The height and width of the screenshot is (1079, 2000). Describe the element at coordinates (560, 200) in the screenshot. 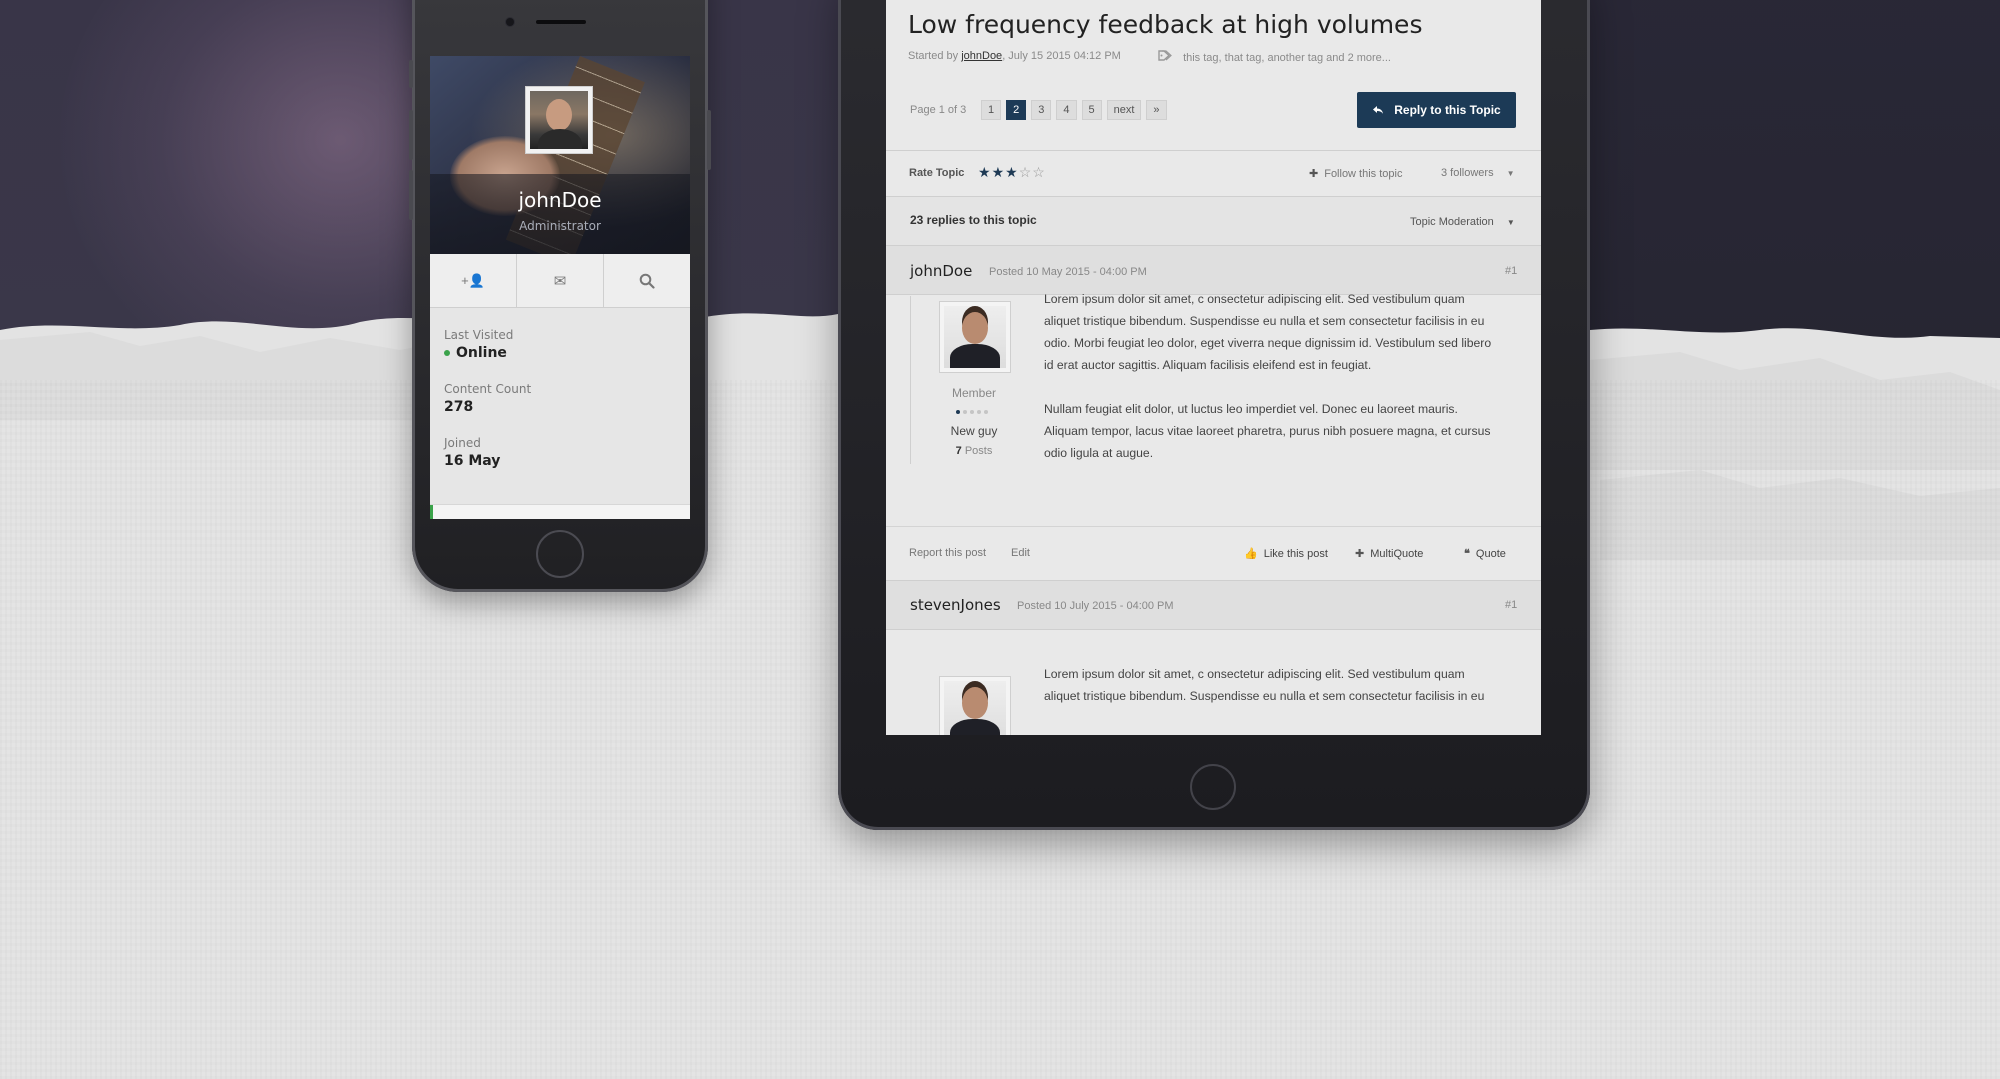

I see `profile-username: johnDoe` at that location.